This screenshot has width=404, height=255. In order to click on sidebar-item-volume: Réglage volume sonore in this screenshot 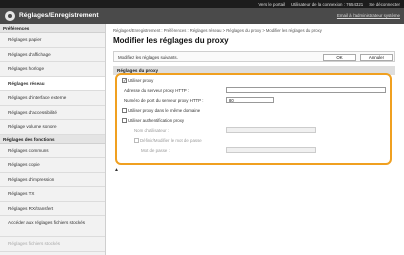, I will do `click(52, 127)`.